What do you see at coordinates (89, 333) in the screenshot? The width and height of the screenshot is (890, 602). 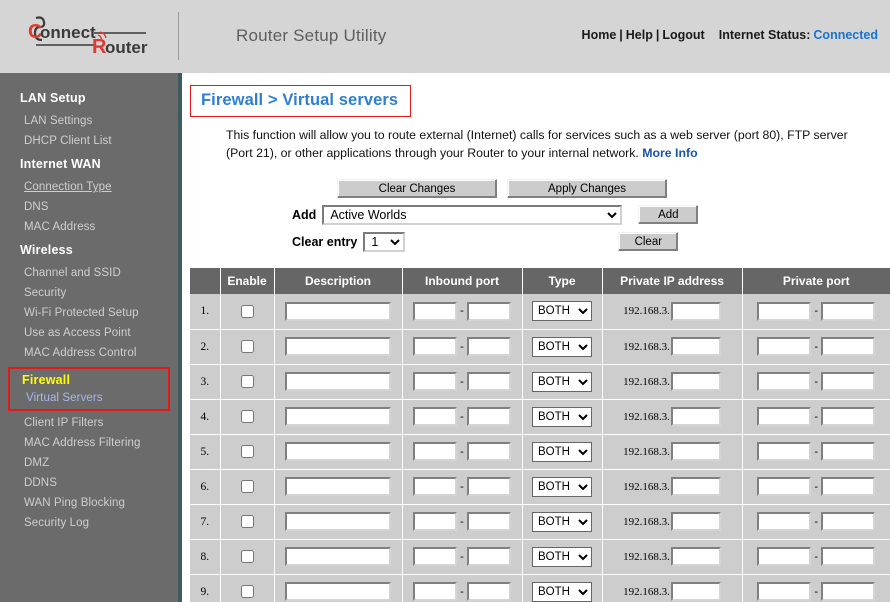 I see `sidebar-item-use-as-access-point: Use as Access Point` at bounding box center [89, 333].